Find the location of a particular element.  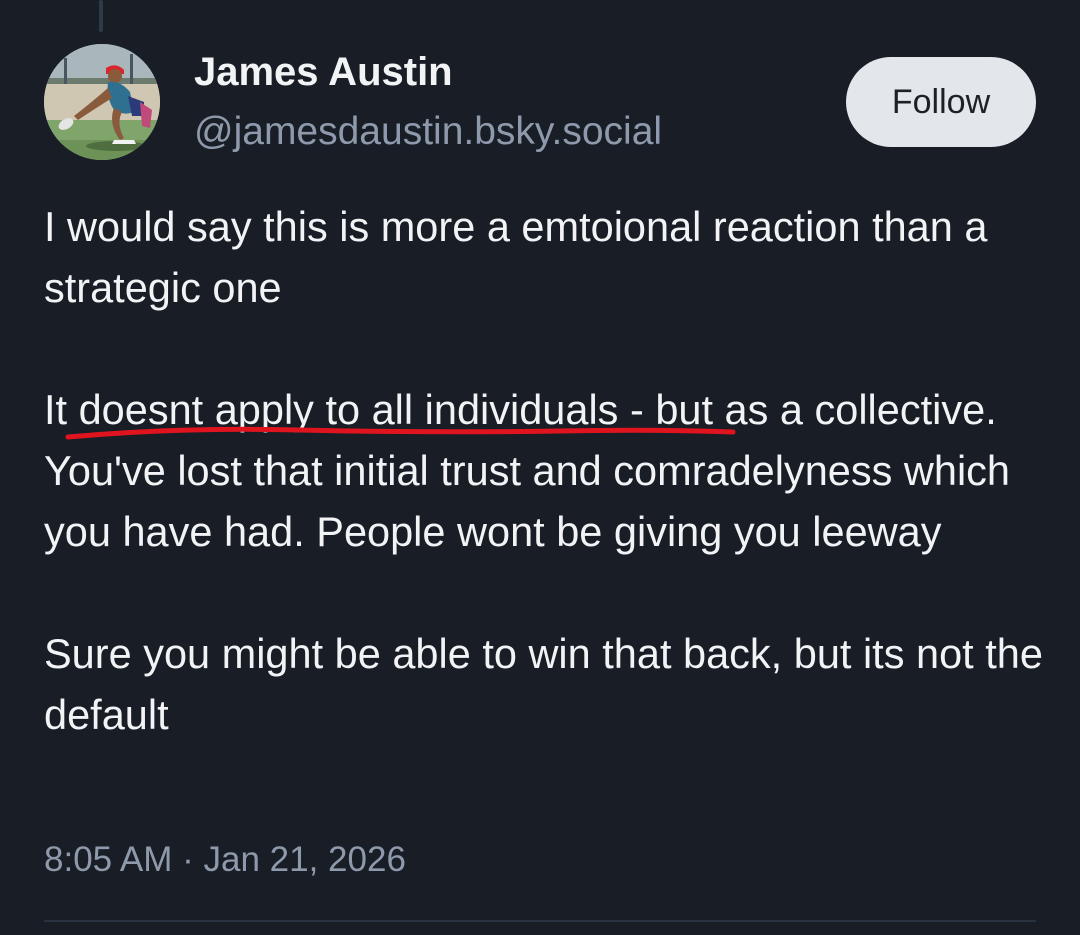

thread-connector-line is located at coordinates (101, 16).